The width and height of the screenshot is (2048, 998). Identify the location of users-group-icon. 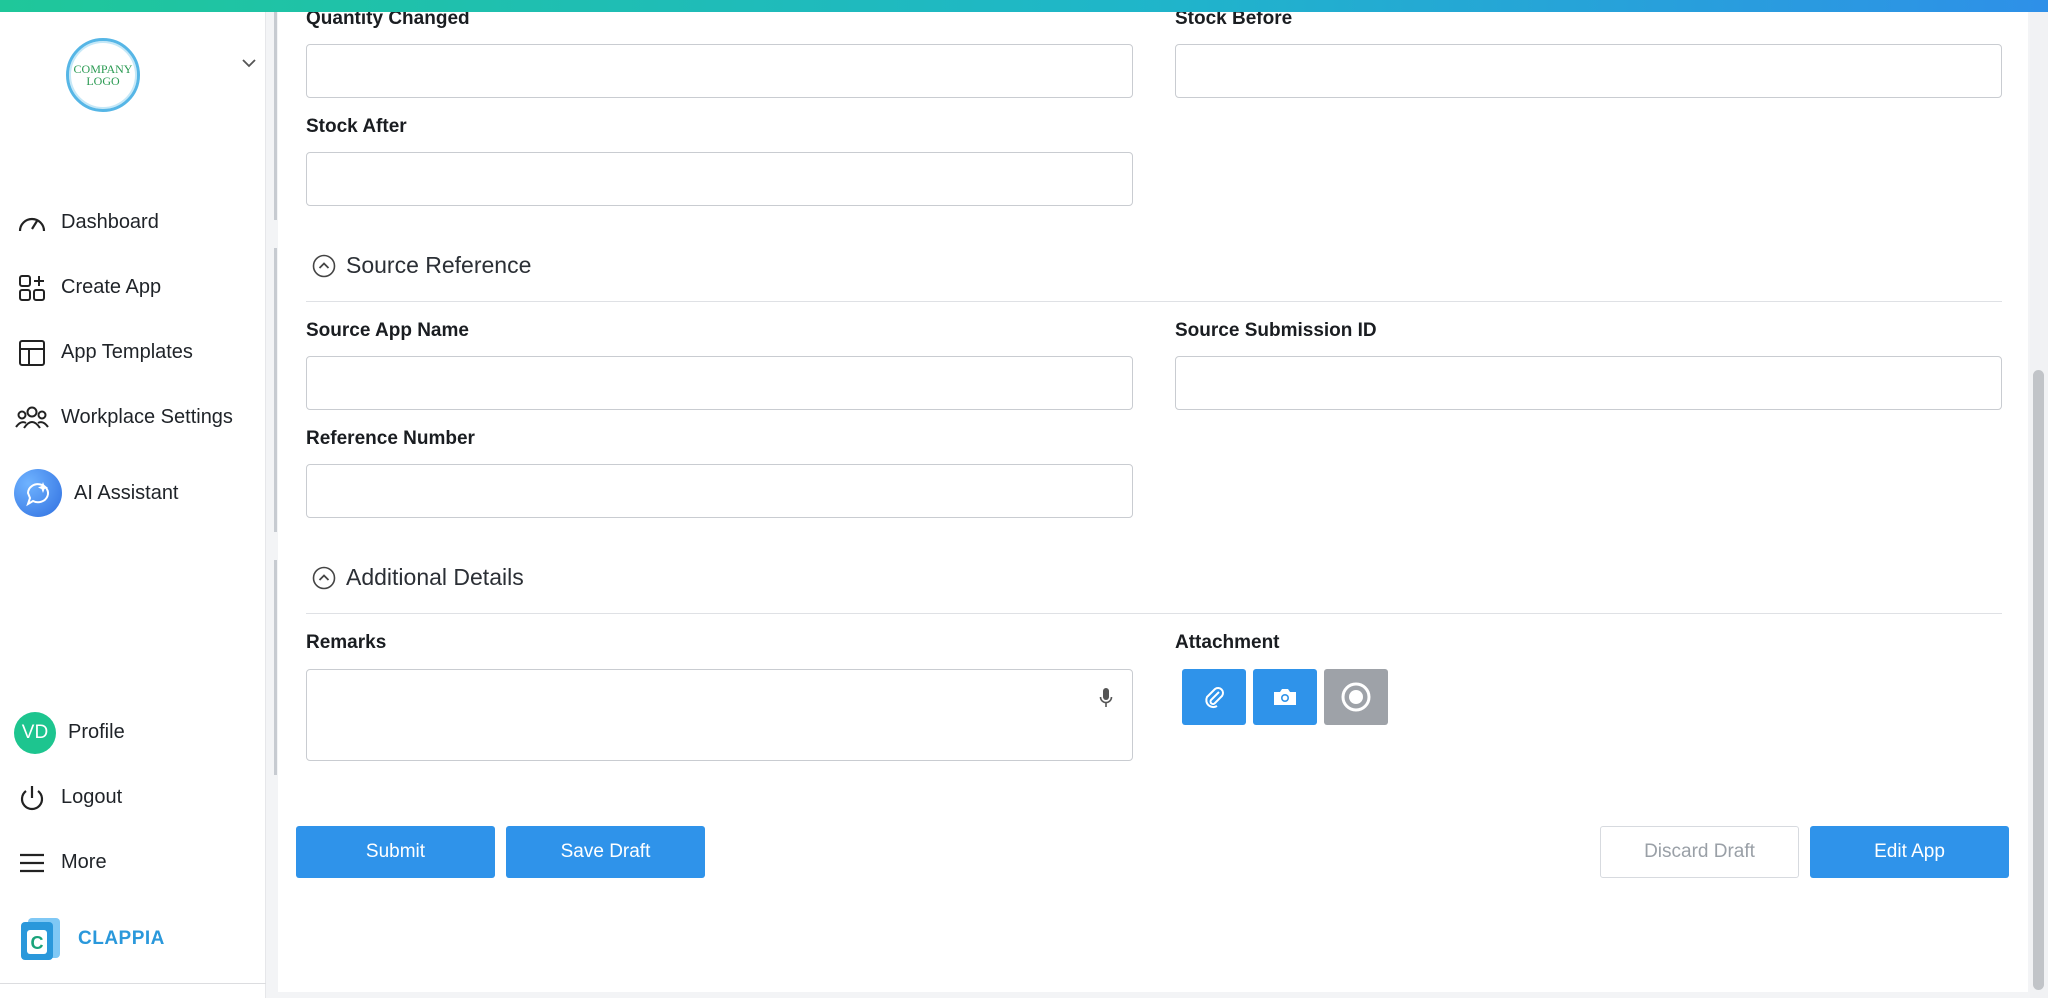
(32, 418).